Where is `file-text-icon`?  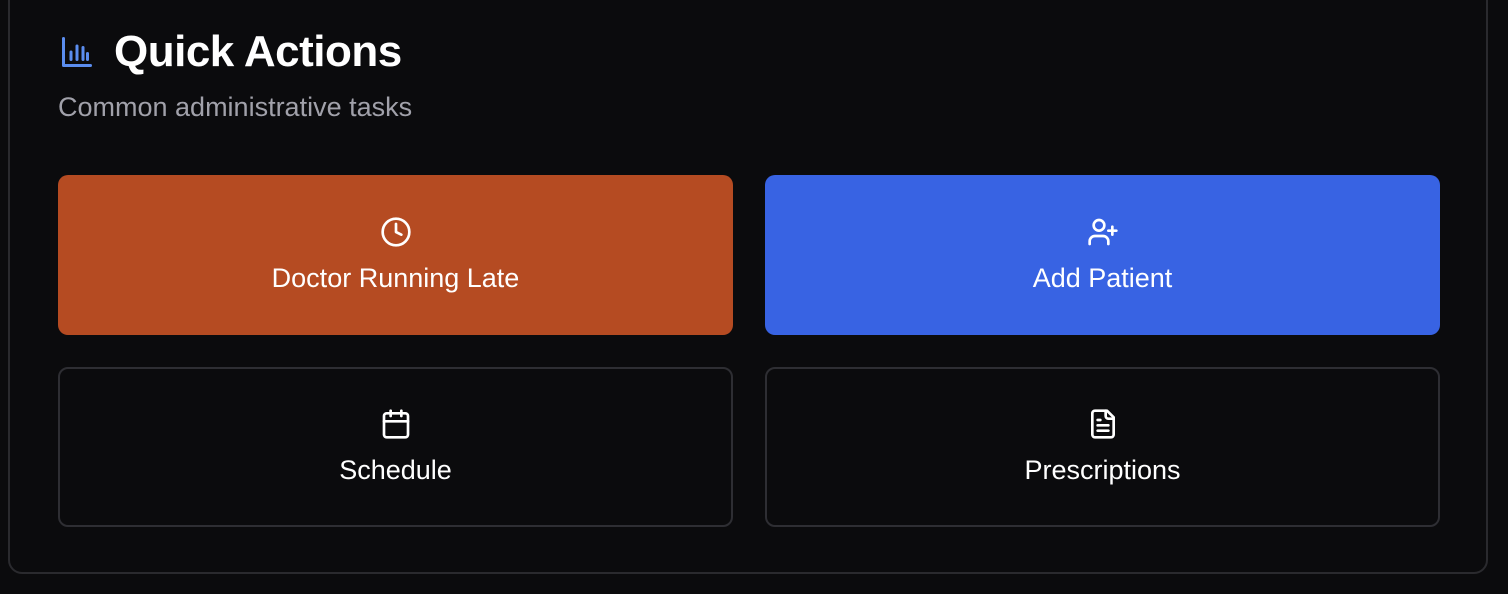
file-text-icon is located at coordinates (1103, 424).